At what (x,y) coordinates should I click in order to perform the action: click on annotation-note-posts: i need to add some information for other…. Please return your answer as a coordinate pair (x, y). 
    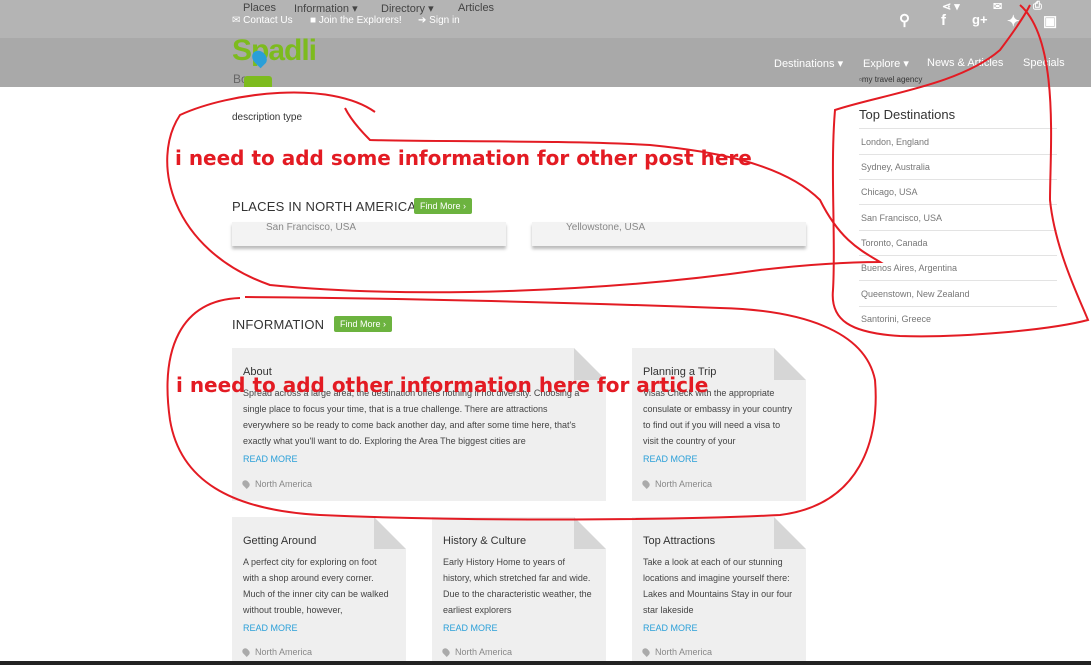
    Looking at the image, I should click on (463, 158).